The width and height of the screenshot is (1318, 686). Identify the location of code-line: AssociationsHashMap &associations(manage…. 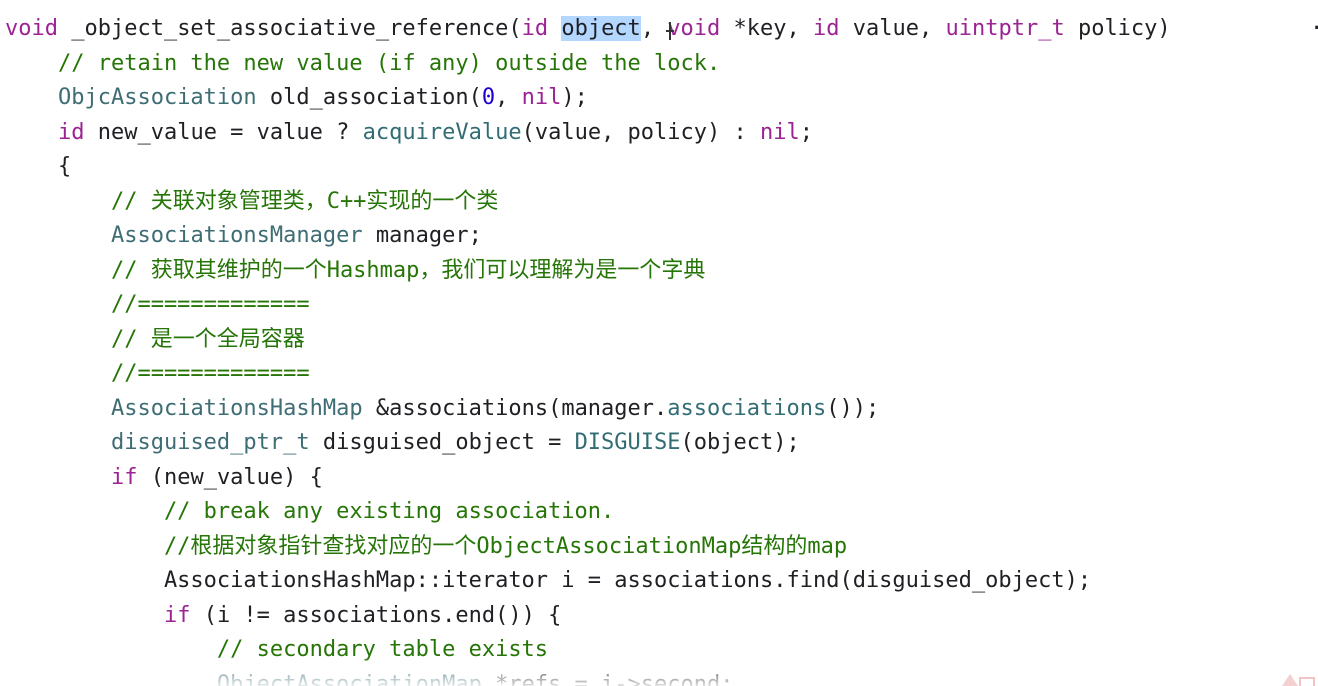
(442, 409).